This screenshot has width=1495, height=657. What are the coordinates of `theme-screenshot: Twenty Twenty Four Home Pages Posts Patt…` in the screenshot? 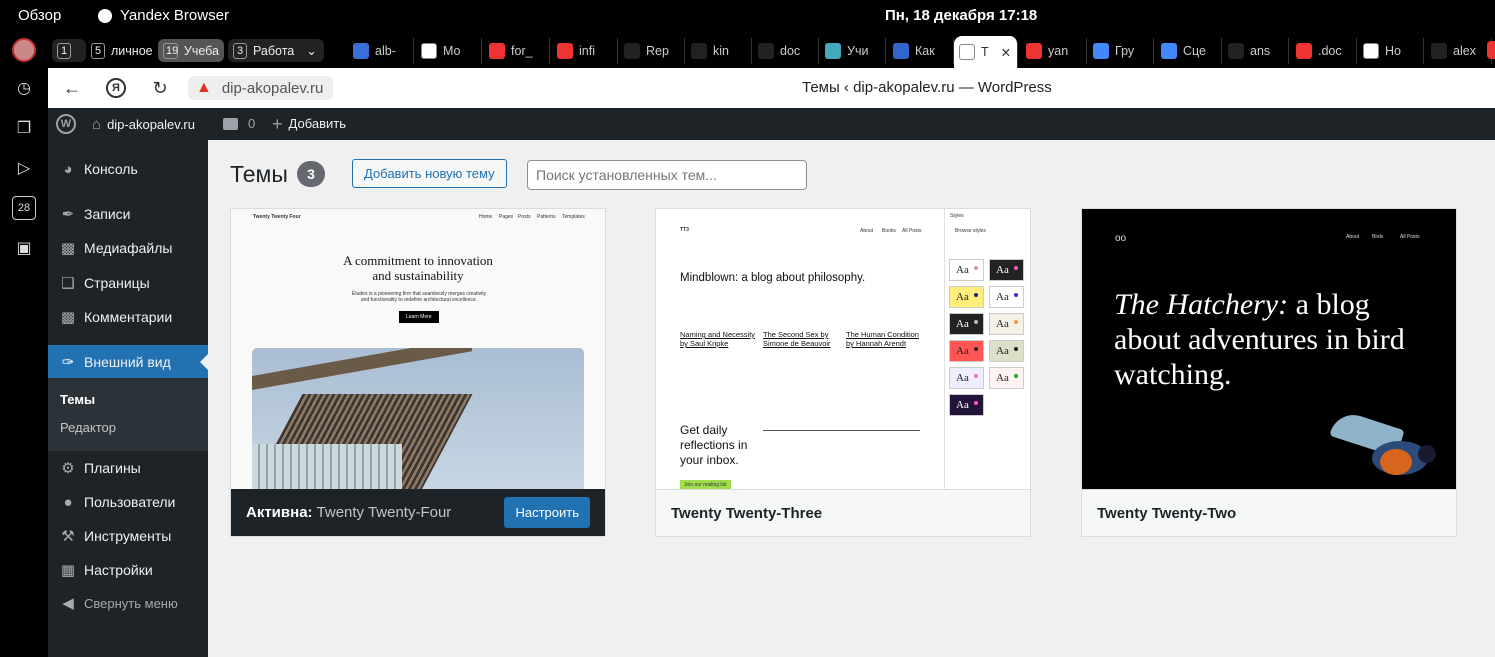 It's located at (418, 349).